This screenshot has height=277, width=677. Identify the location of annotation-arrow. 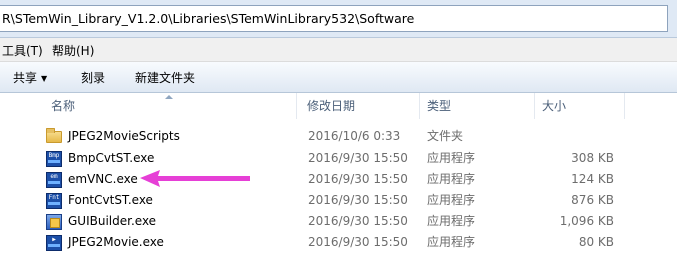
(195, 178).